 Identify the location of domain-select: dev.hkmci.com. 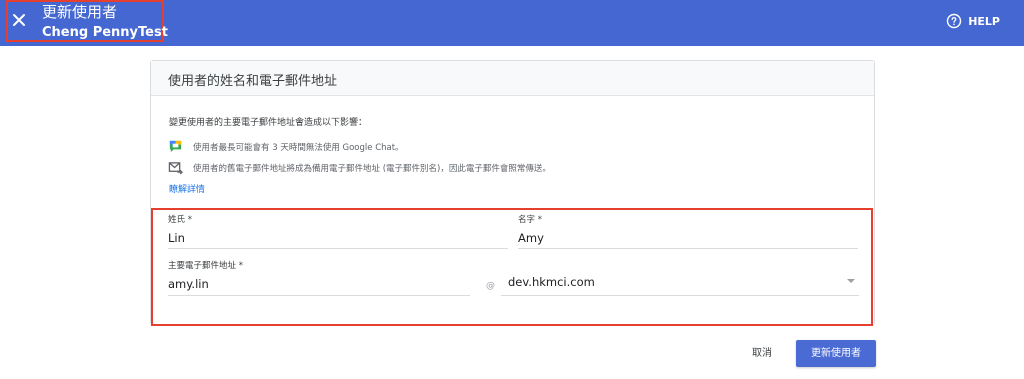
(551, 282).